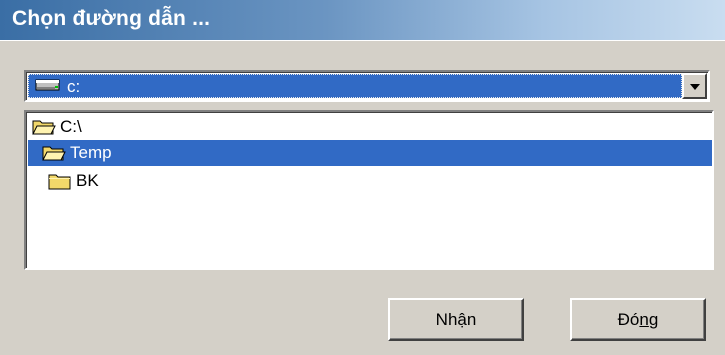  I want to click on tree-item-label: BK, so click(87, 180).